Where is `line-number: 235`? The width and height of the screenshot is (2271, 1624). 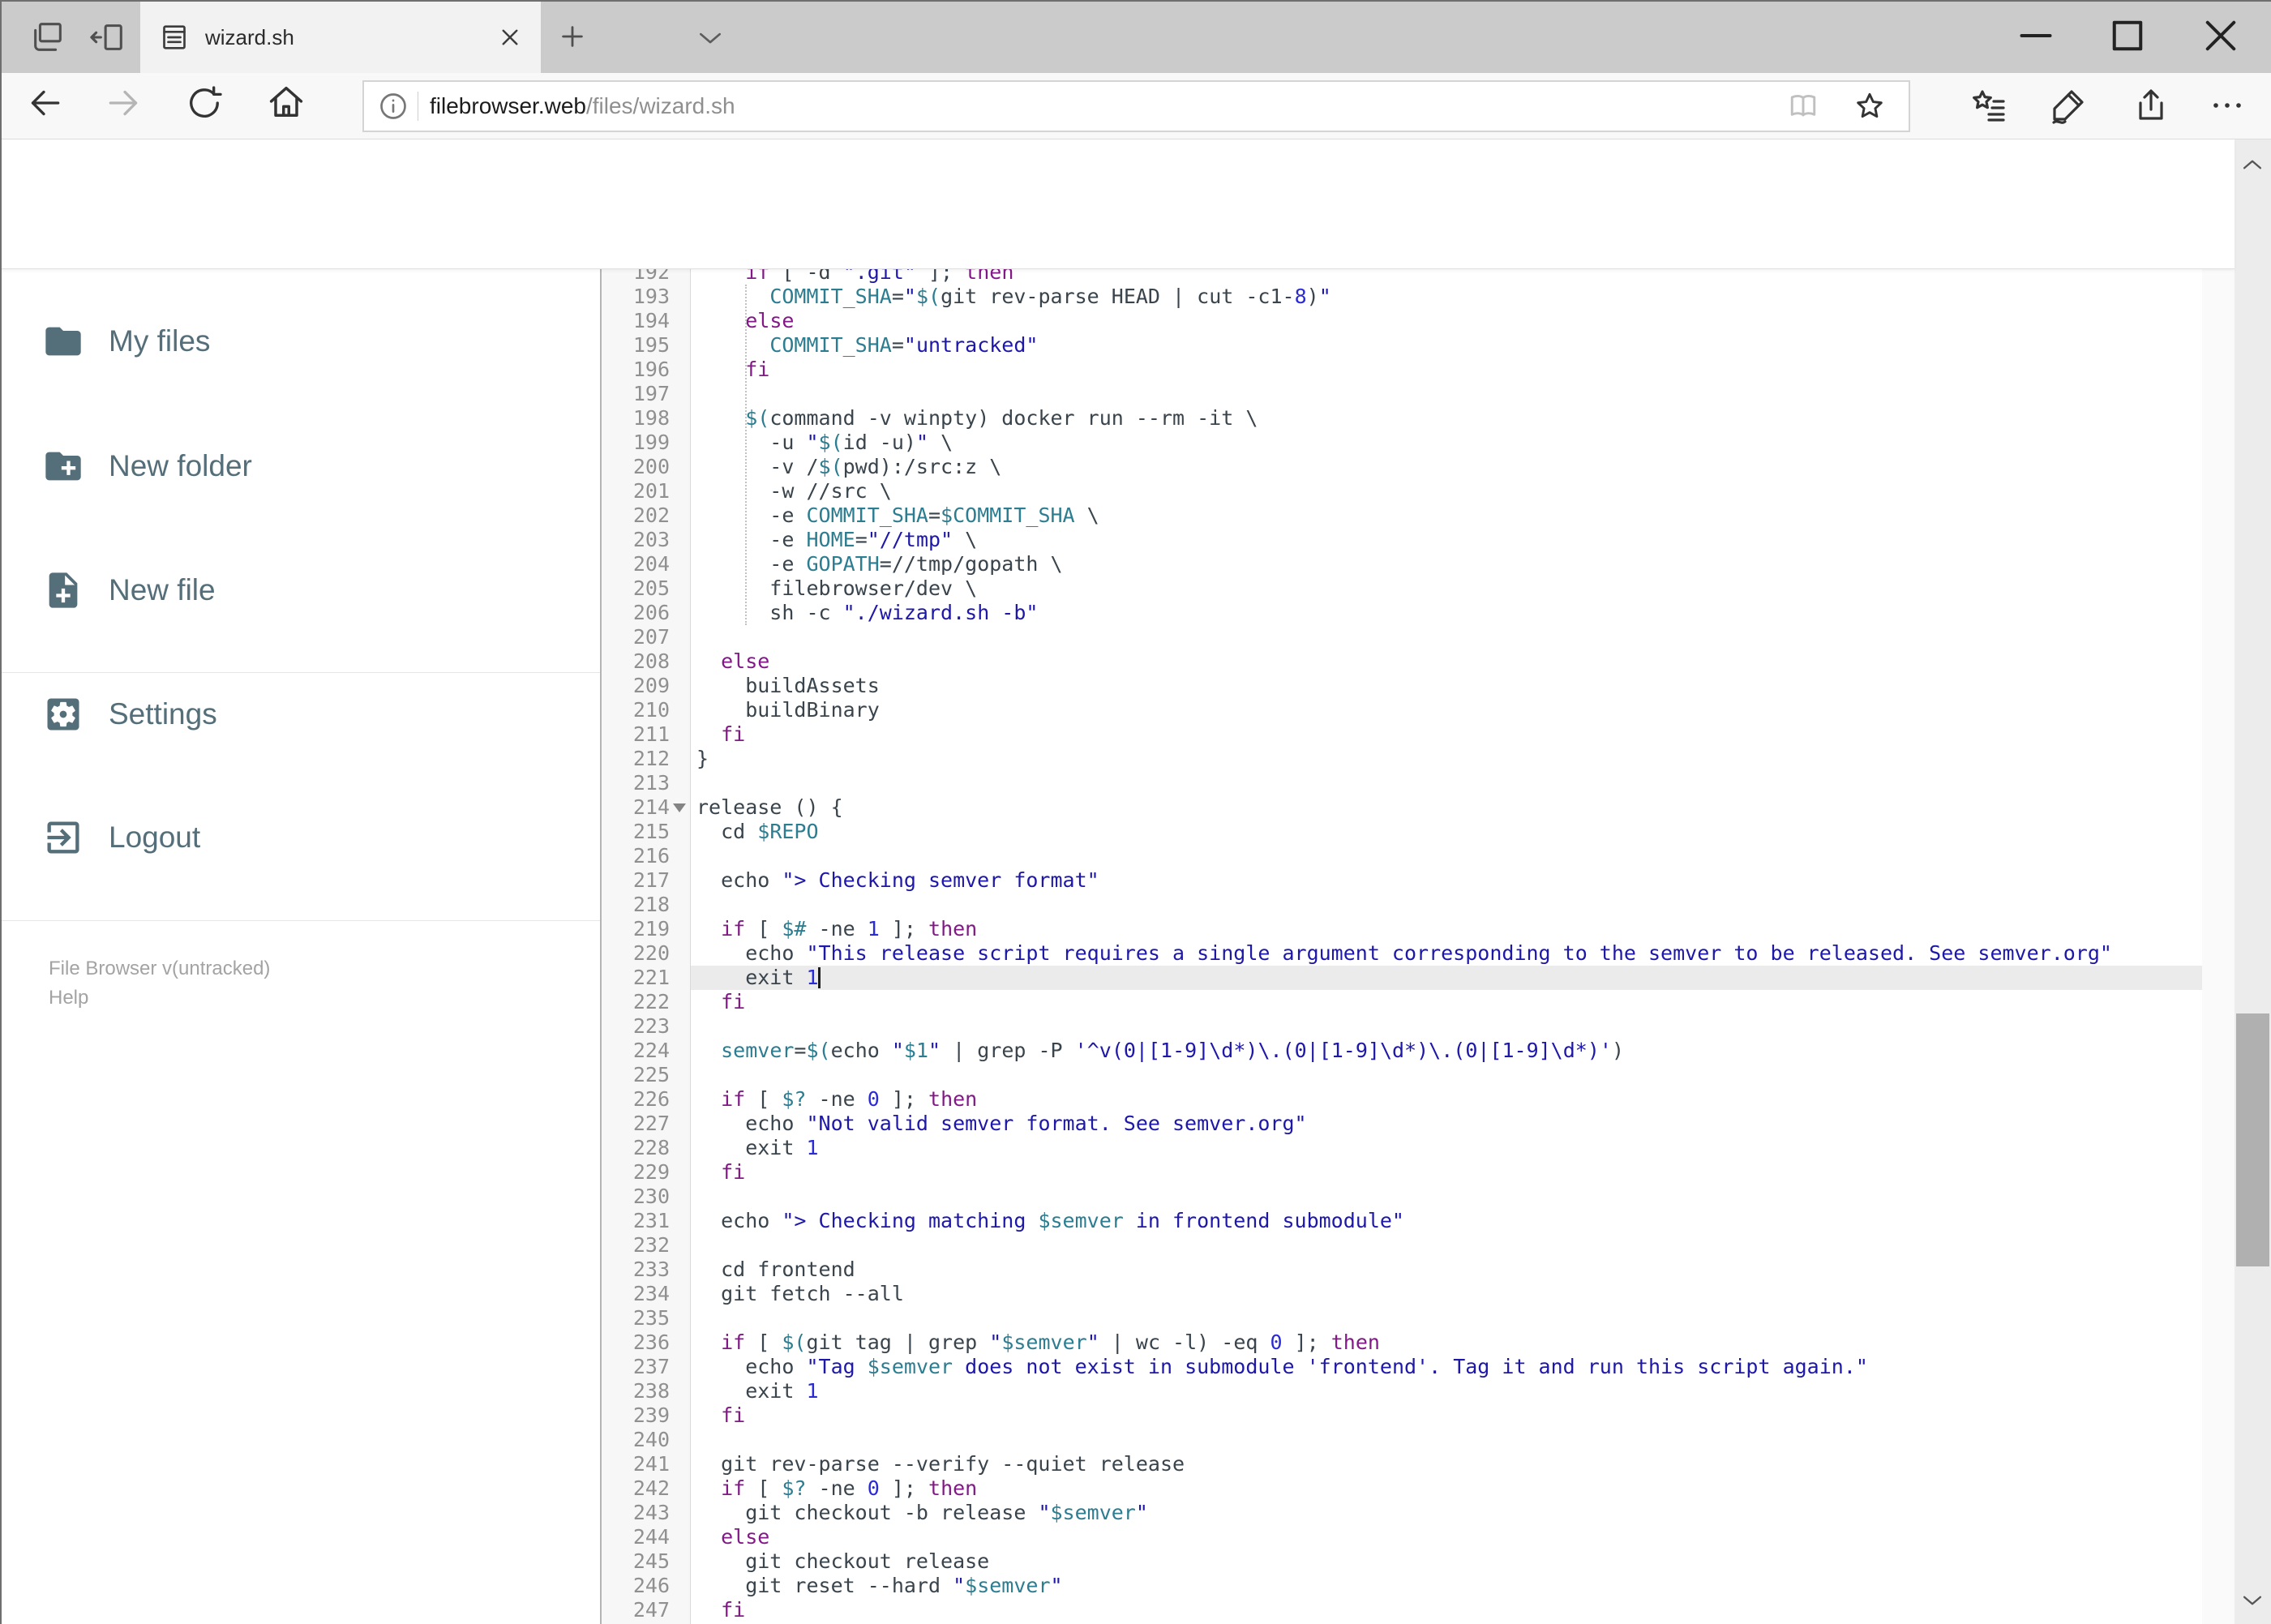 line-number: 235 is located at coordinates (636, 1318).